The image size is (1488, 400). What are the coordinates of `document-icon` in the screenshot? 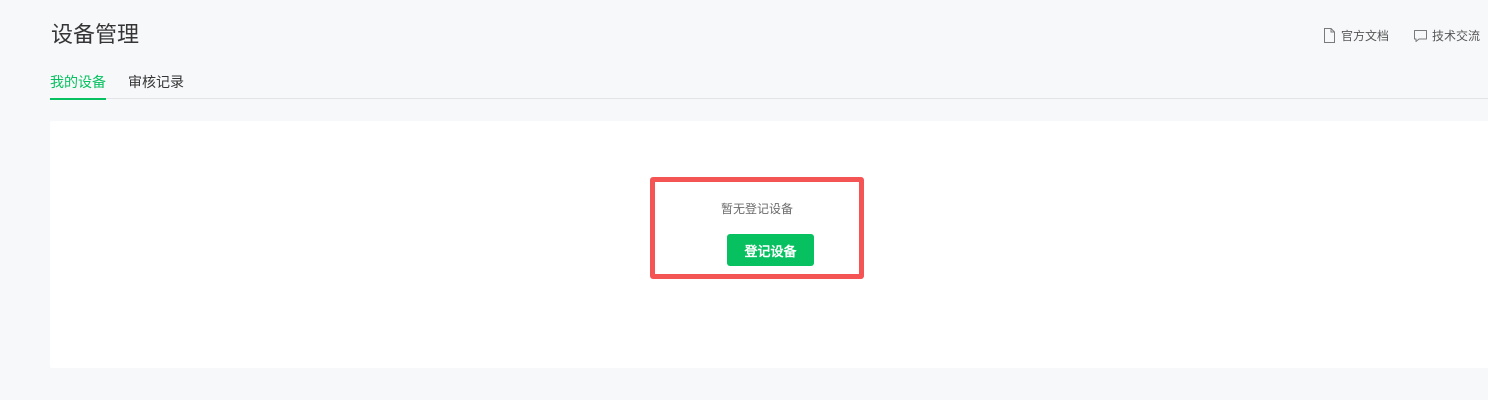 It's located at (1329, 35).